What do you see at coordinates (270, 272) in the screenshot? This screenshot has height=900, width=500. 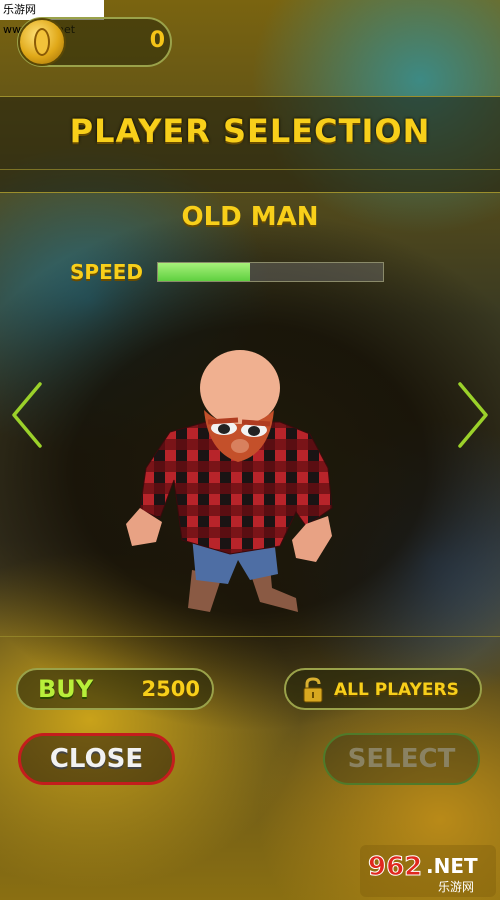 I see `speed-bar` at bounding box center [270, 272].